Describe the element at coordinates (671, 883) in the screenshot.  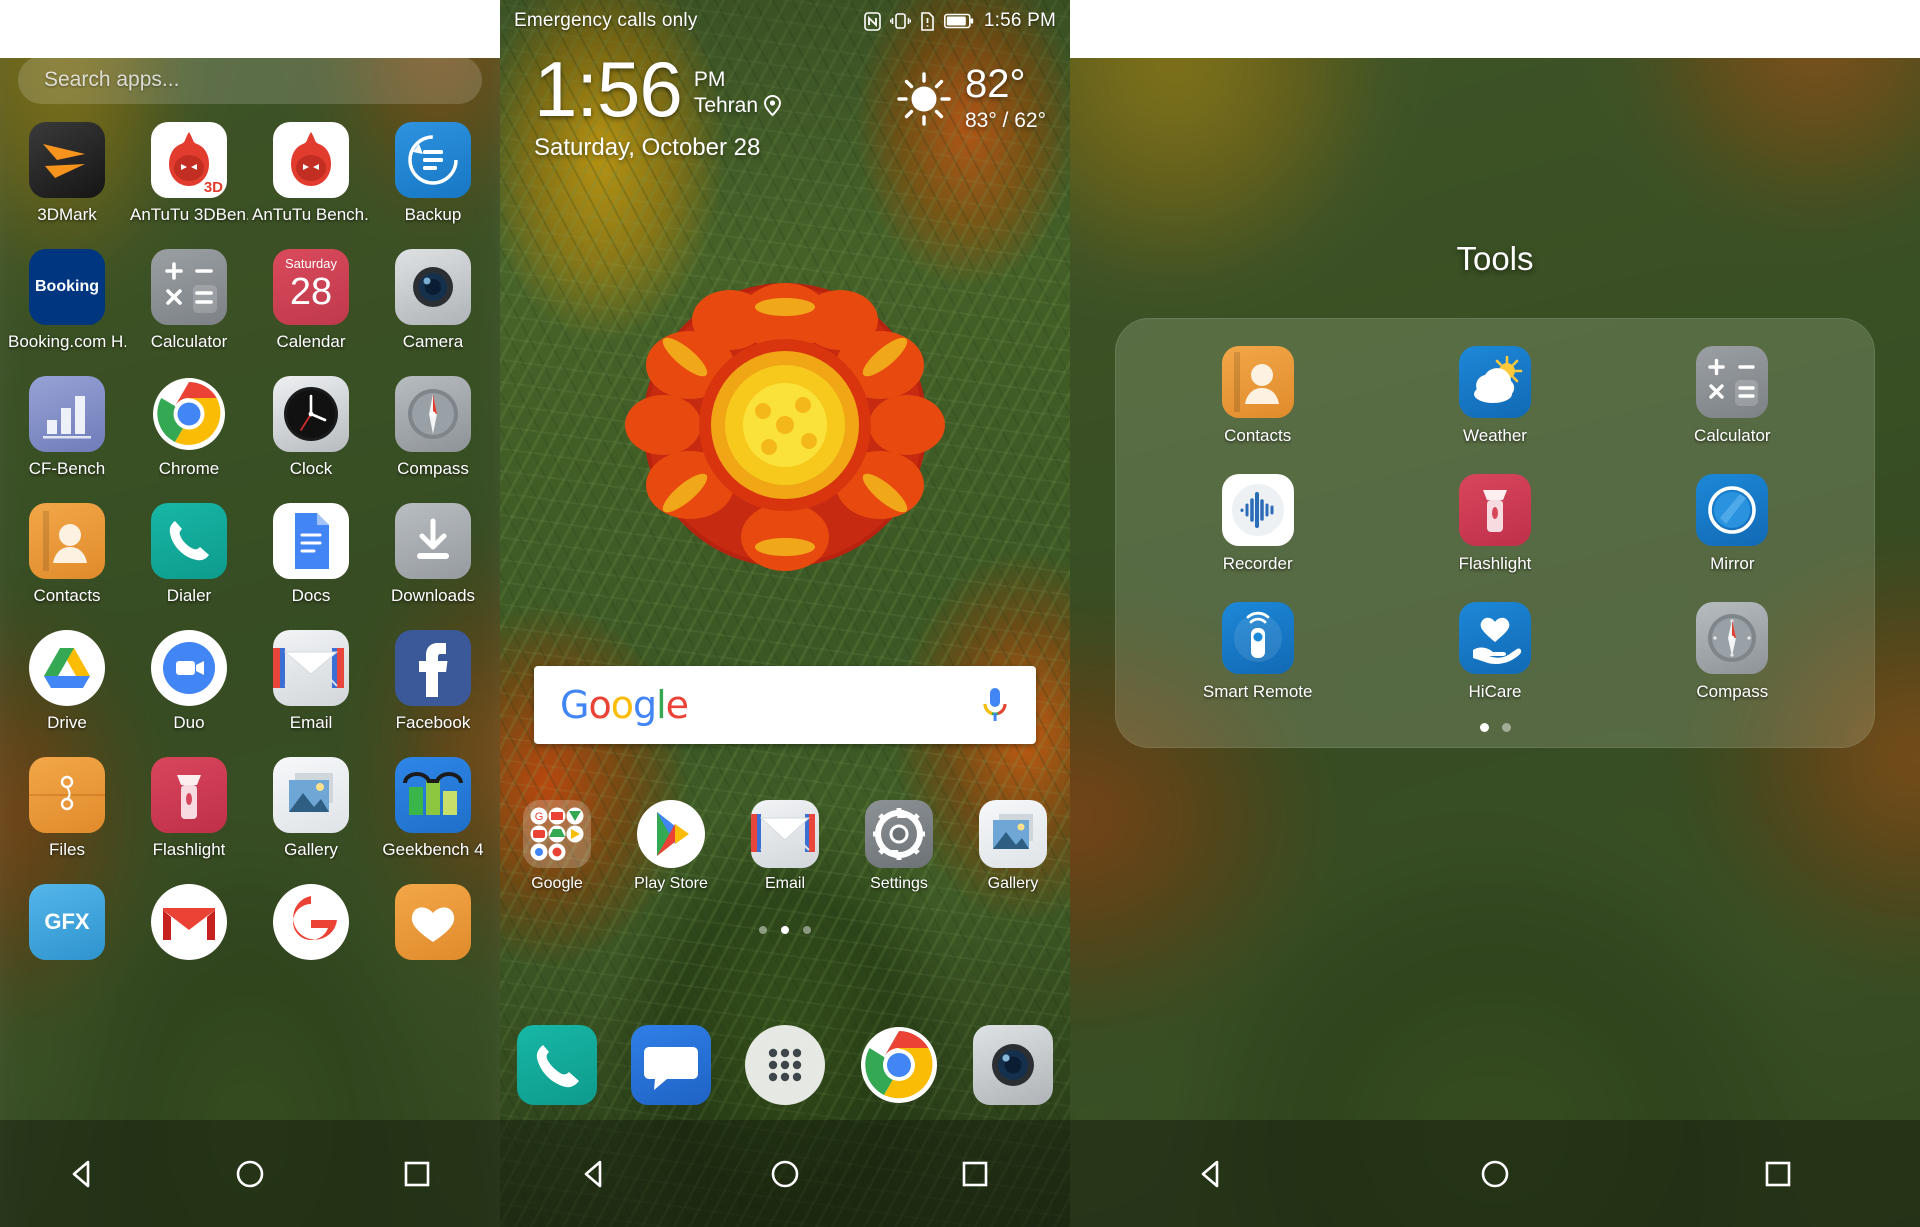
I see `app-label: Play Store` at that location.